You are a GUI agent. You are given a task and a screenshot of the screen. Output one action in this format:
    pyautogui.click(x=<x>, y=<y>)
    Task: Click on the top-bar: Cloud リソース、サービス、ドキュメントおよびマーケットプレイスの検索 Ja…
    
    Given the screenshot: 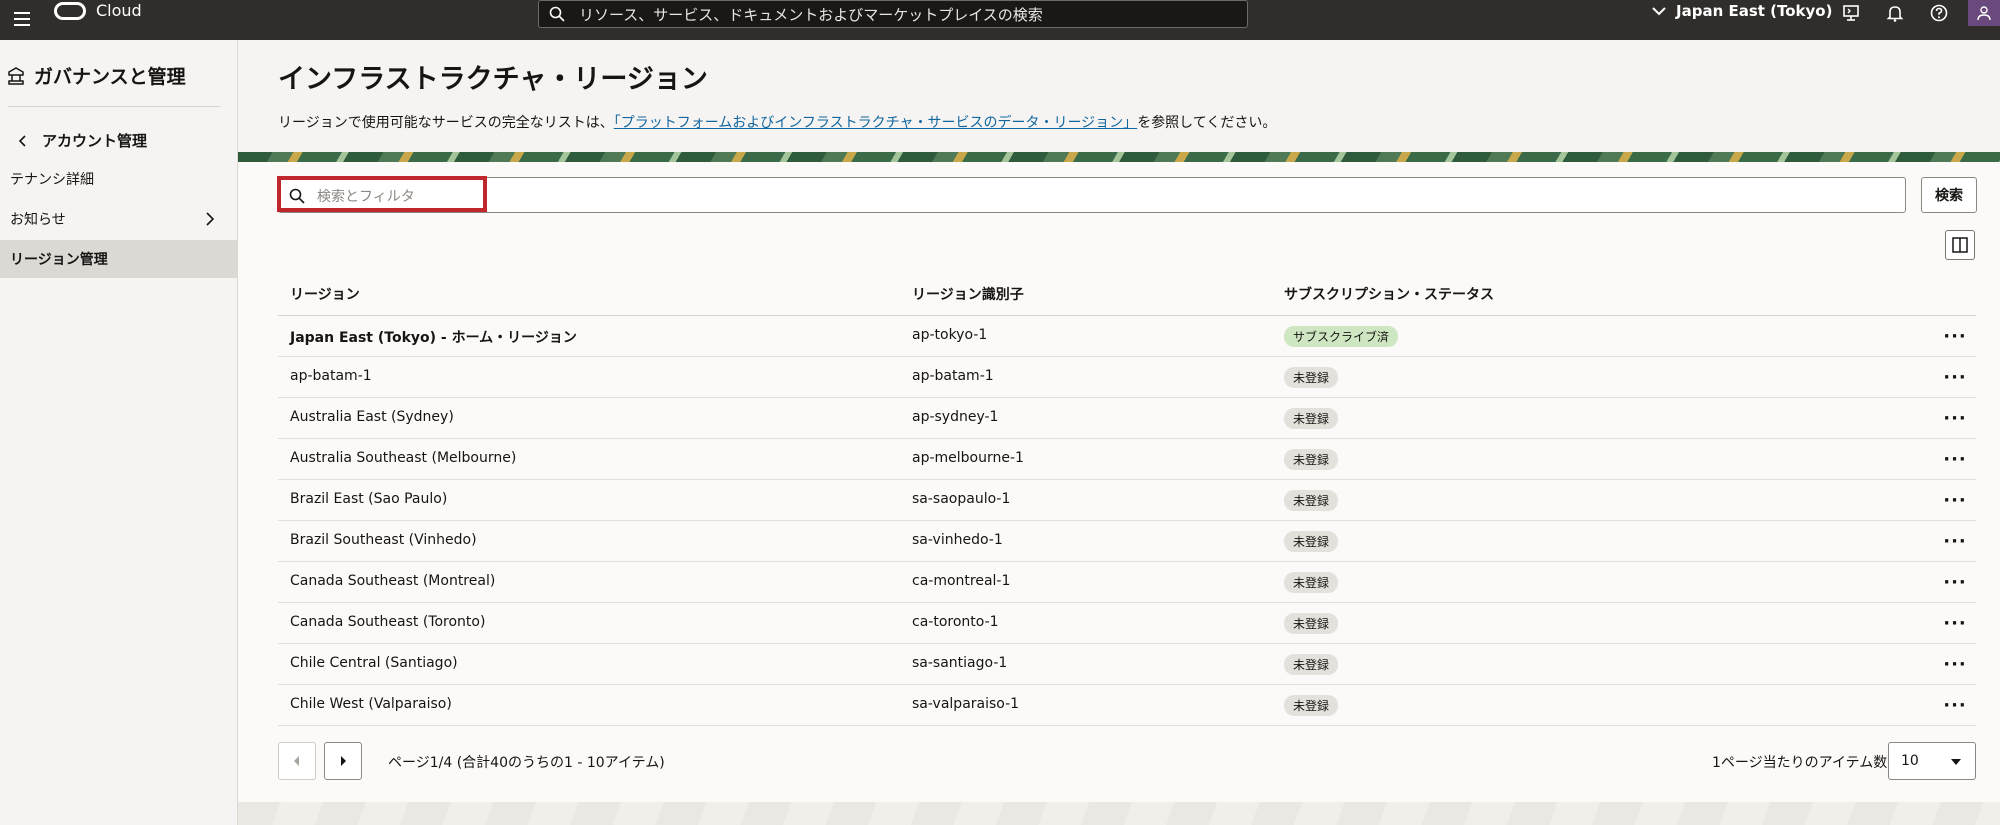 What is the action you would take?
    pyautogui.click(x=1000, y=20)
    